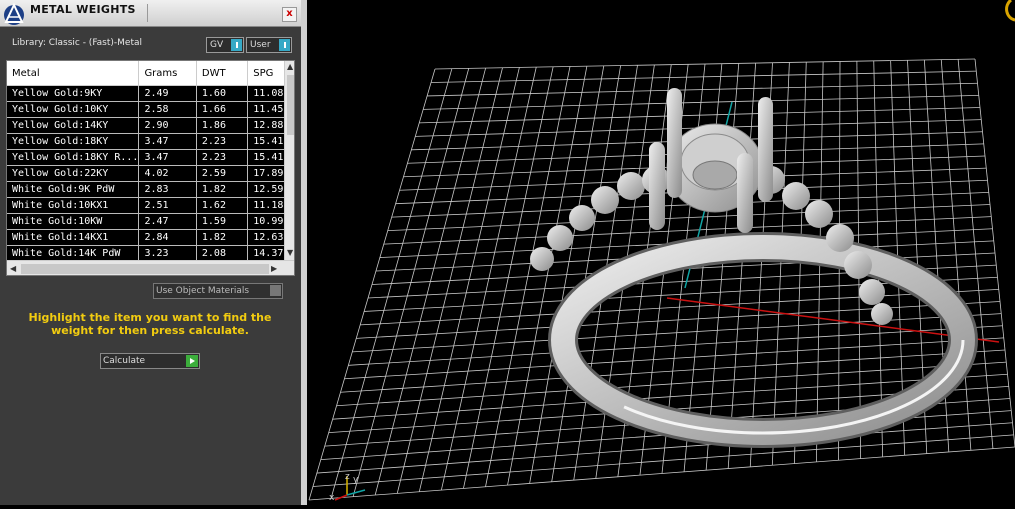 This screenshot has width=1015, height=509. I want to click on checkbox-icon, so click(275, 290).